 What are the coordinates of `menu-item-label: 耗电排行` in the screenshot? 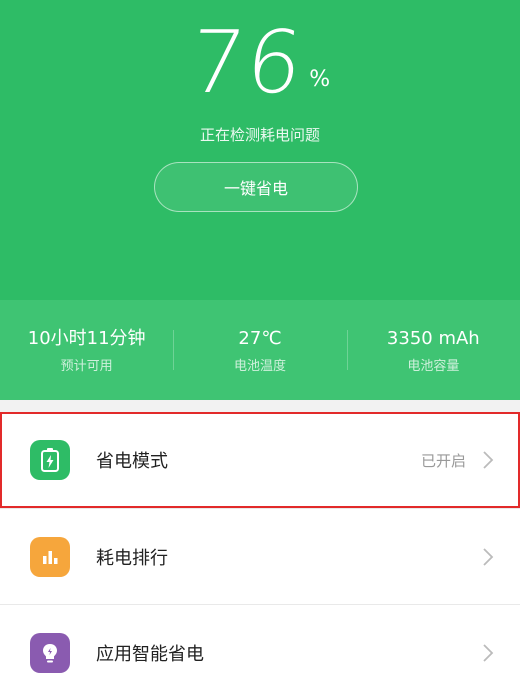 It's located at (132, 558).